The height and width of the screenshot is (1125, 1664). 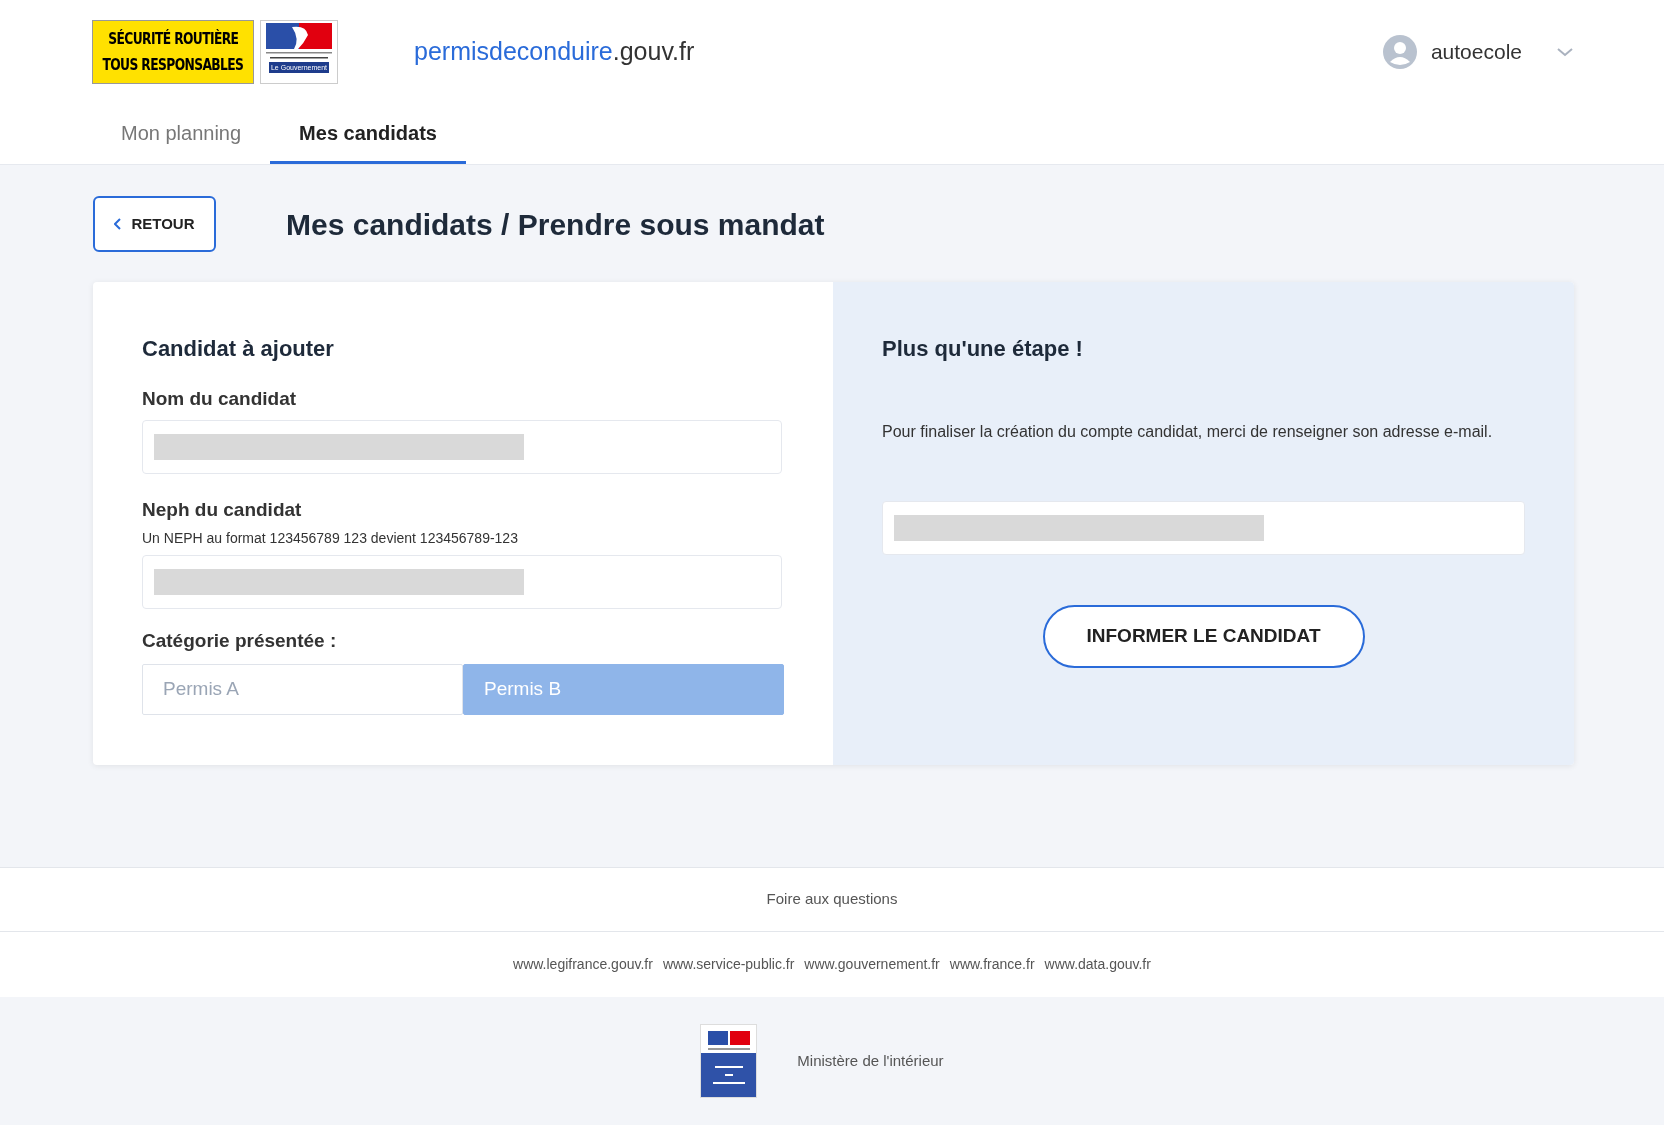 What do you see at coordinates (222, 509) in the screenshot?
I see `field-label: Neph du candidat` at bounding box center [222, 509].